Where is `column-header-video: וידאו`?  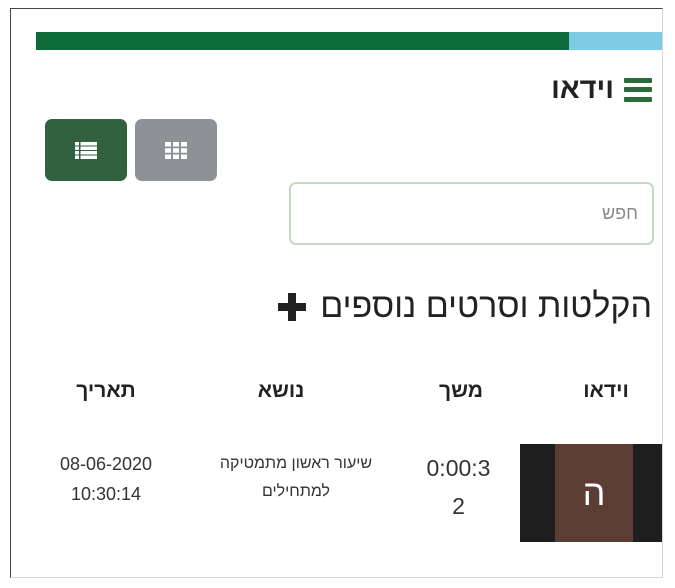
column-header-video: וידאו is located at coordinates (606, 391).